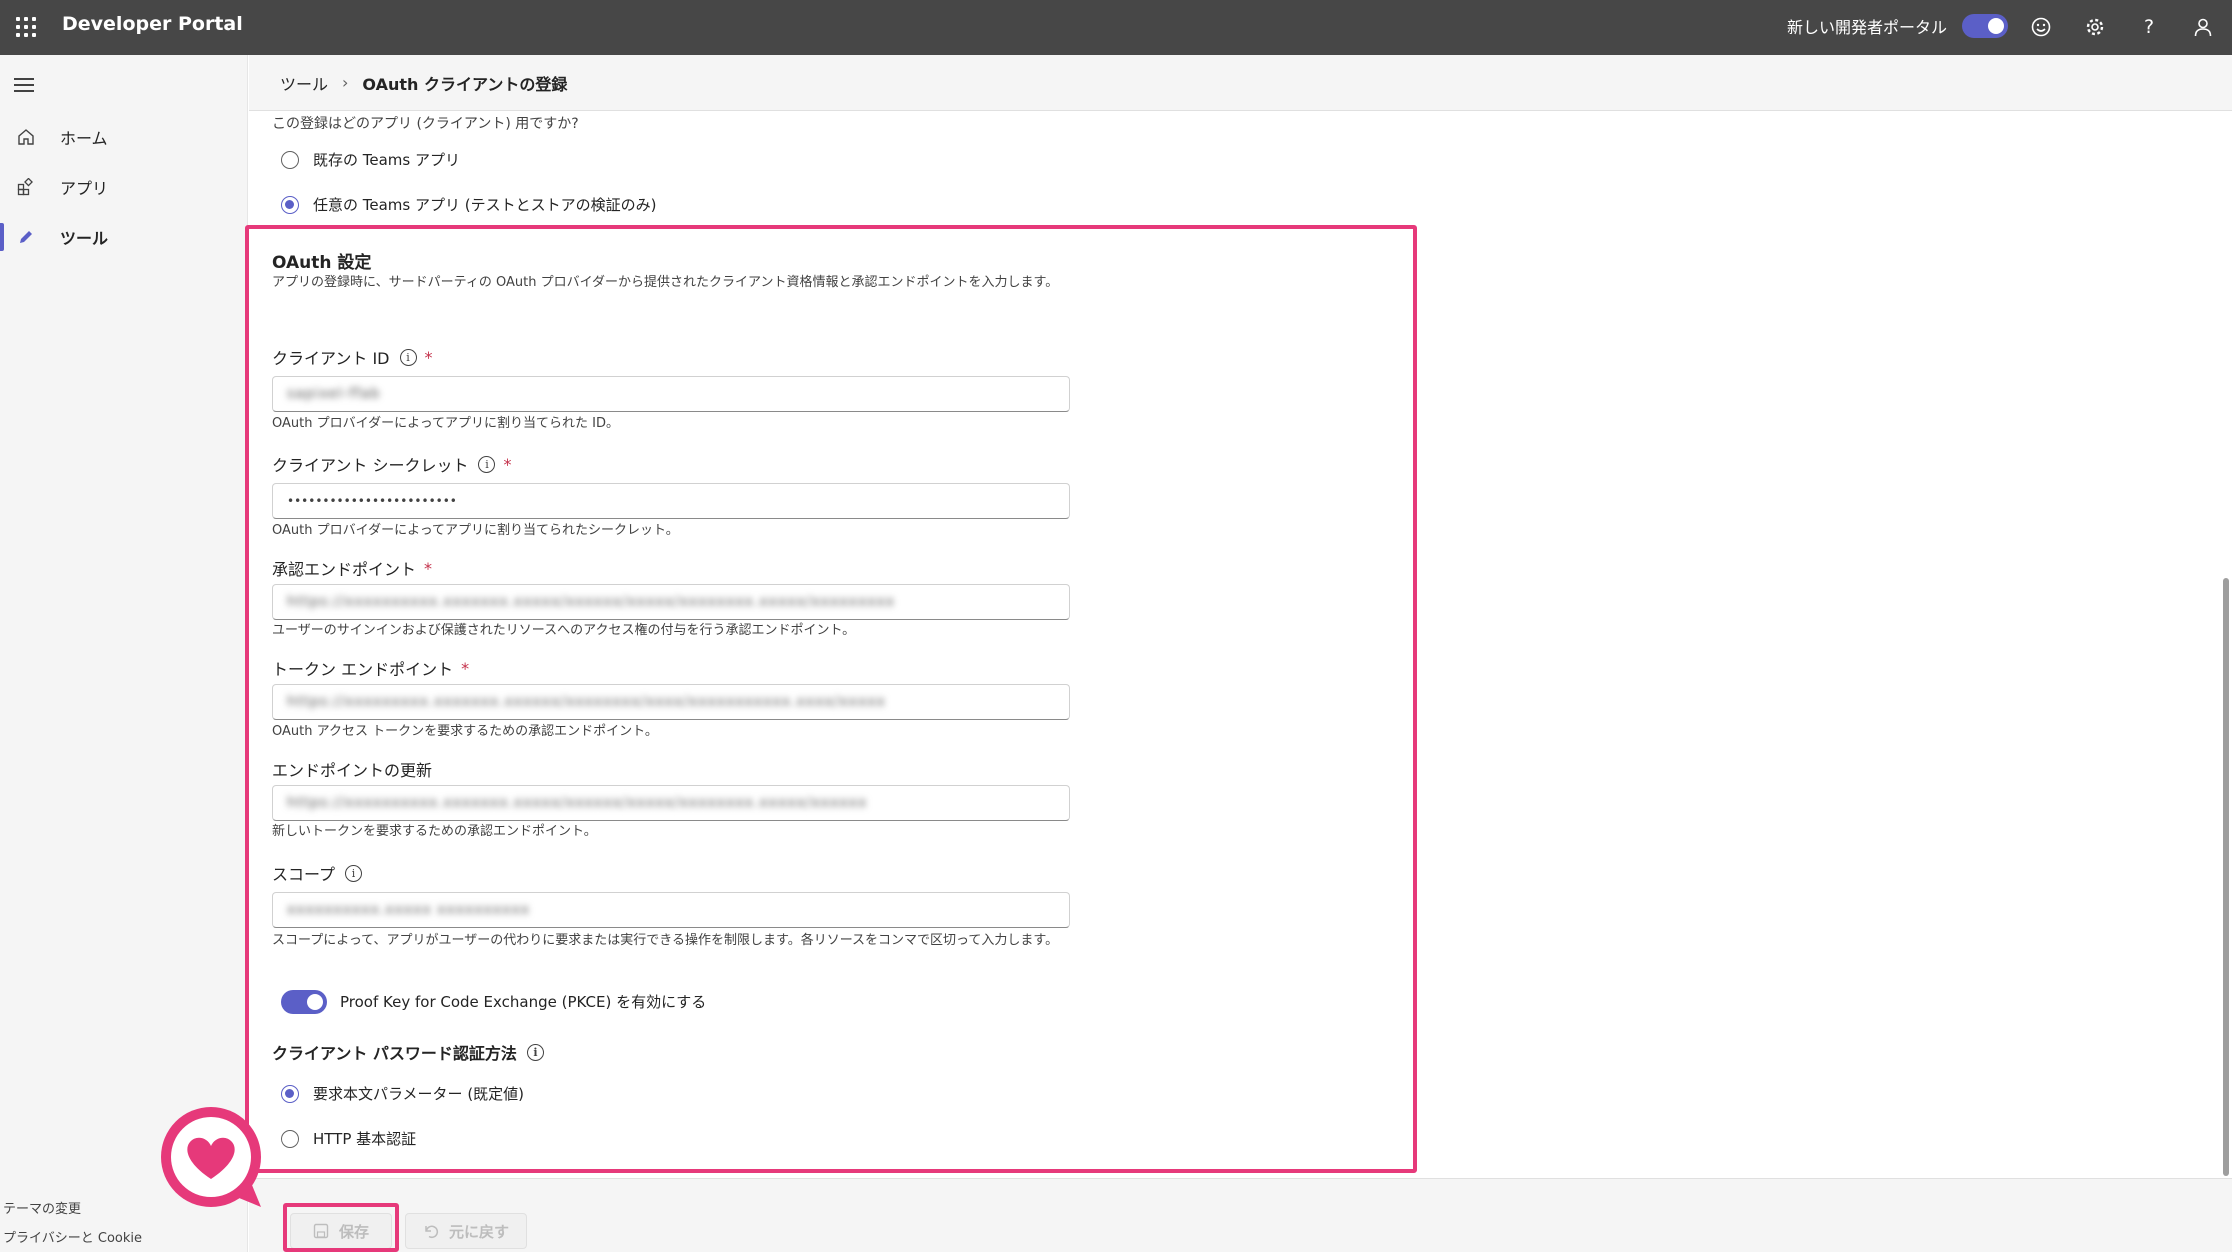 This screenshot has width=2232, height=1252. I want to click on field-label-text: トークン エンドポイント, so click(363, 669).